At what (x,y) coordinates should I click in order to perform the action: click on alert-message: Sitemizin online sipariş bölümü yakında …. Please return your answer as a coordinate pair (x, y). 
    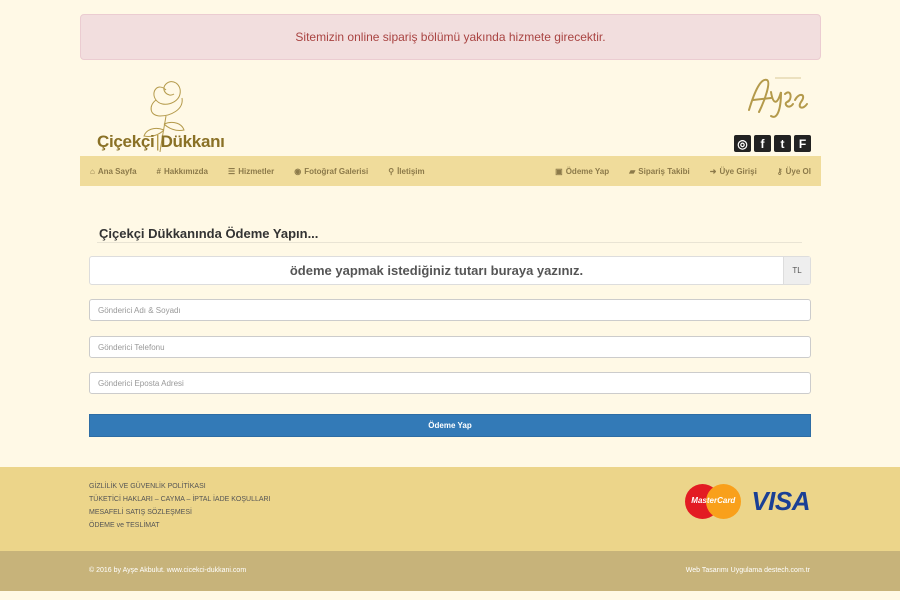
    Looking at the image, I should click on (450, 37).